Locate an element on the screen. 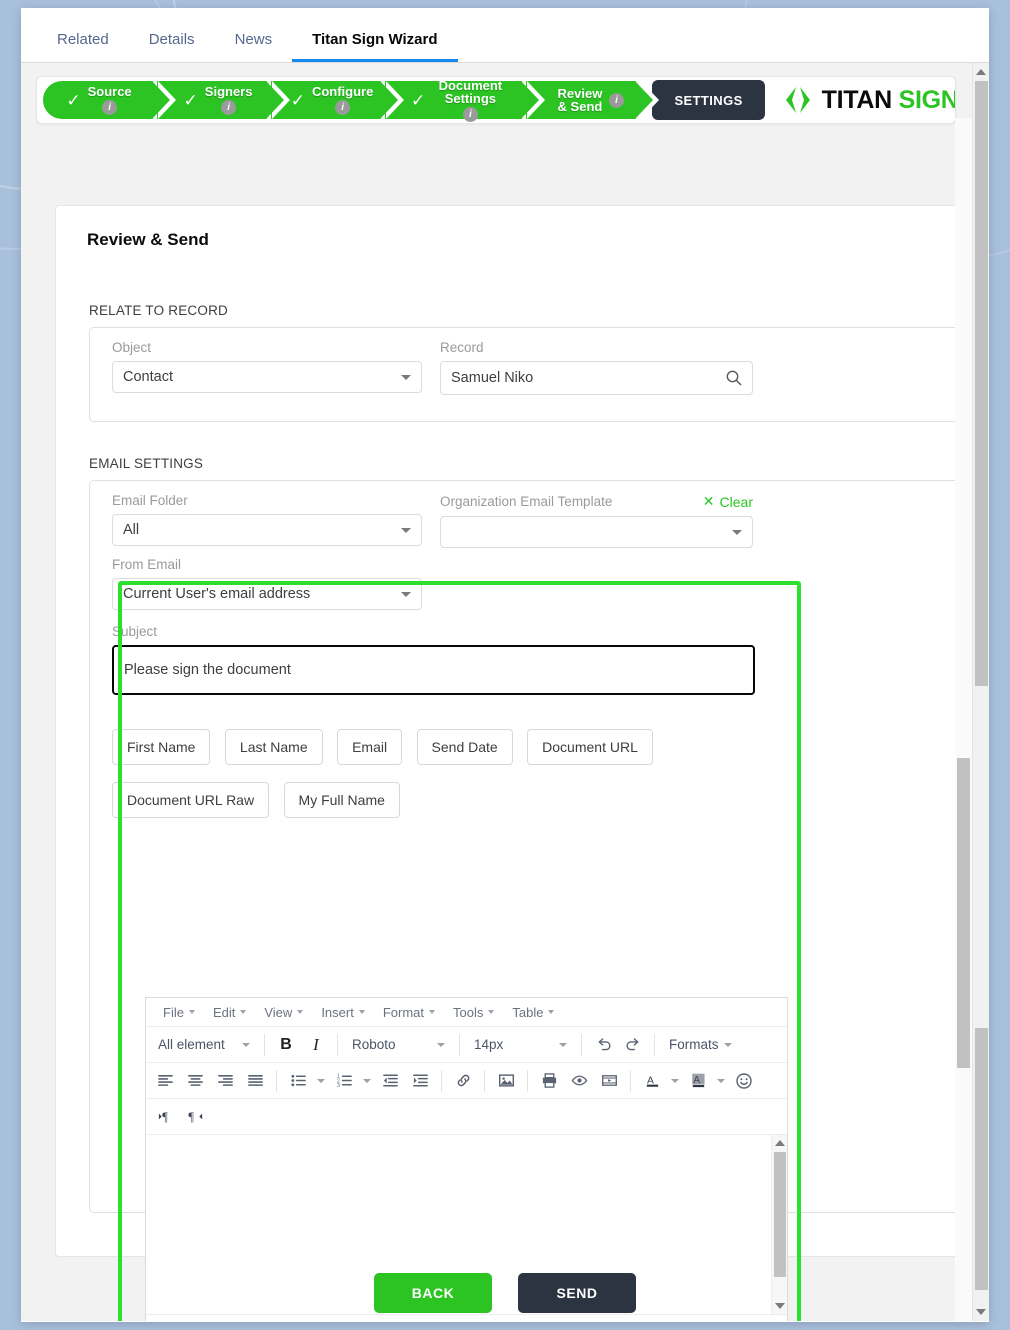 This screenshot has width=1010, height=1330. tab-news: News is located at coordinates (254, 46).